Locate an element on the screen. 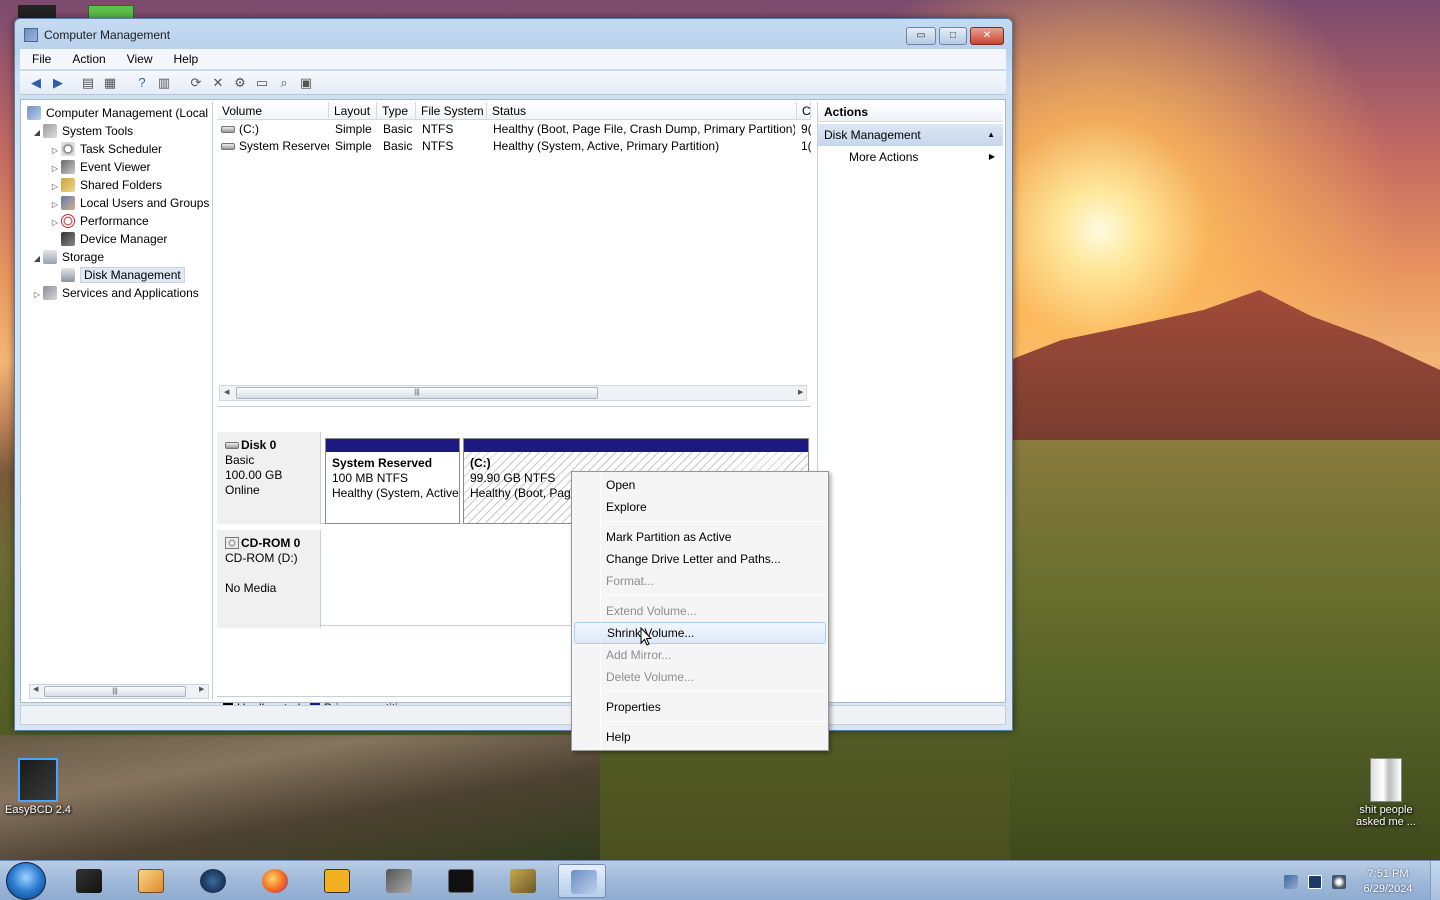  tree-item-local-users: ▷ Local Users and Groups is located at coordinates (129, 203).